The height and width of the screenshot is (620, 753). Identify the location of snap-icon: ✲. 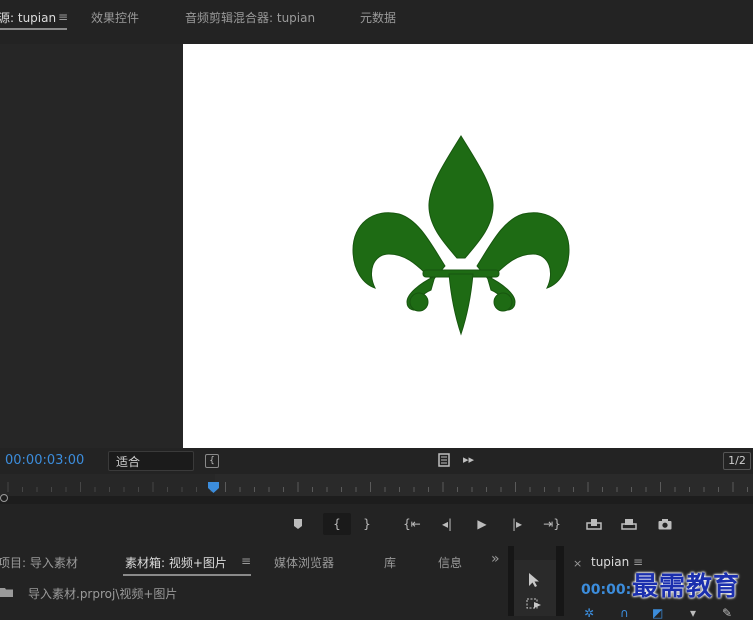
(589, 613).